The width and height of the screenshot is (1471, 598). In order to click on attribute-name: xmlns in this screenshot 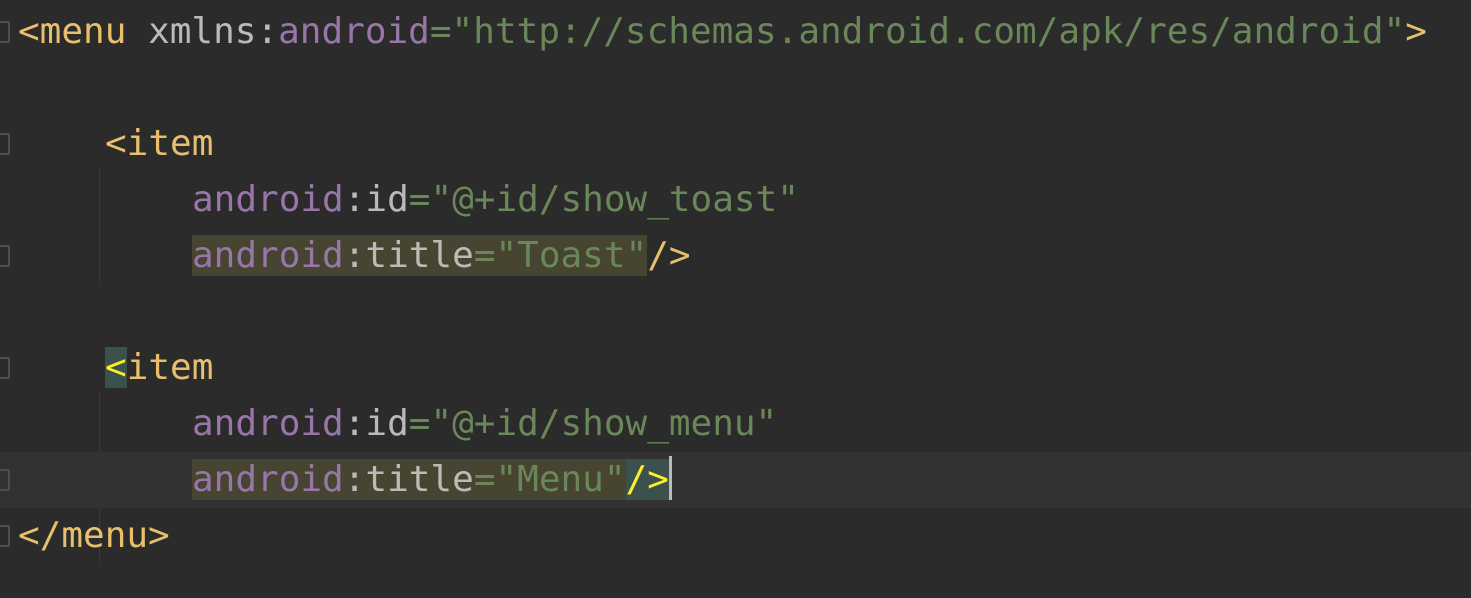, I will do `click(202, 31)`.